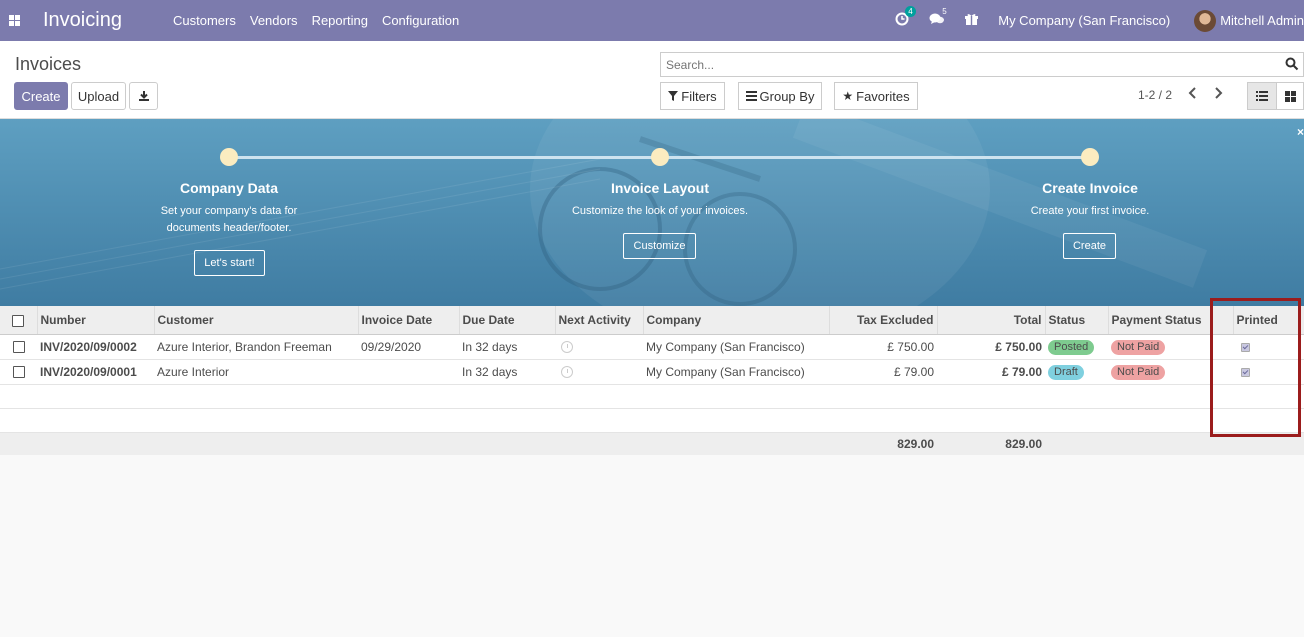  What do you see at coordinates (883, 320) in the screenshot?
I see `column-header-tax-excluded: Tax Excluded` at bounding box center [883, 320].